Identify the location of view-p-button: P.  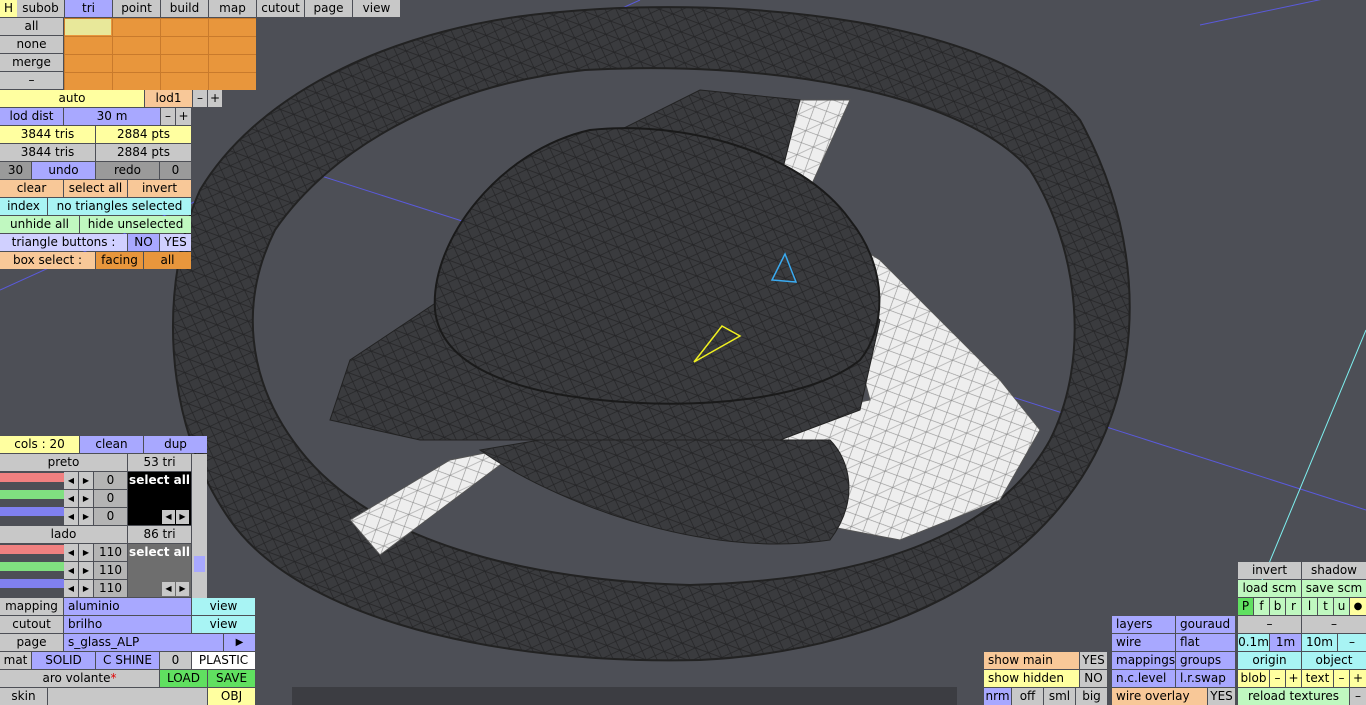
(1245, 606).